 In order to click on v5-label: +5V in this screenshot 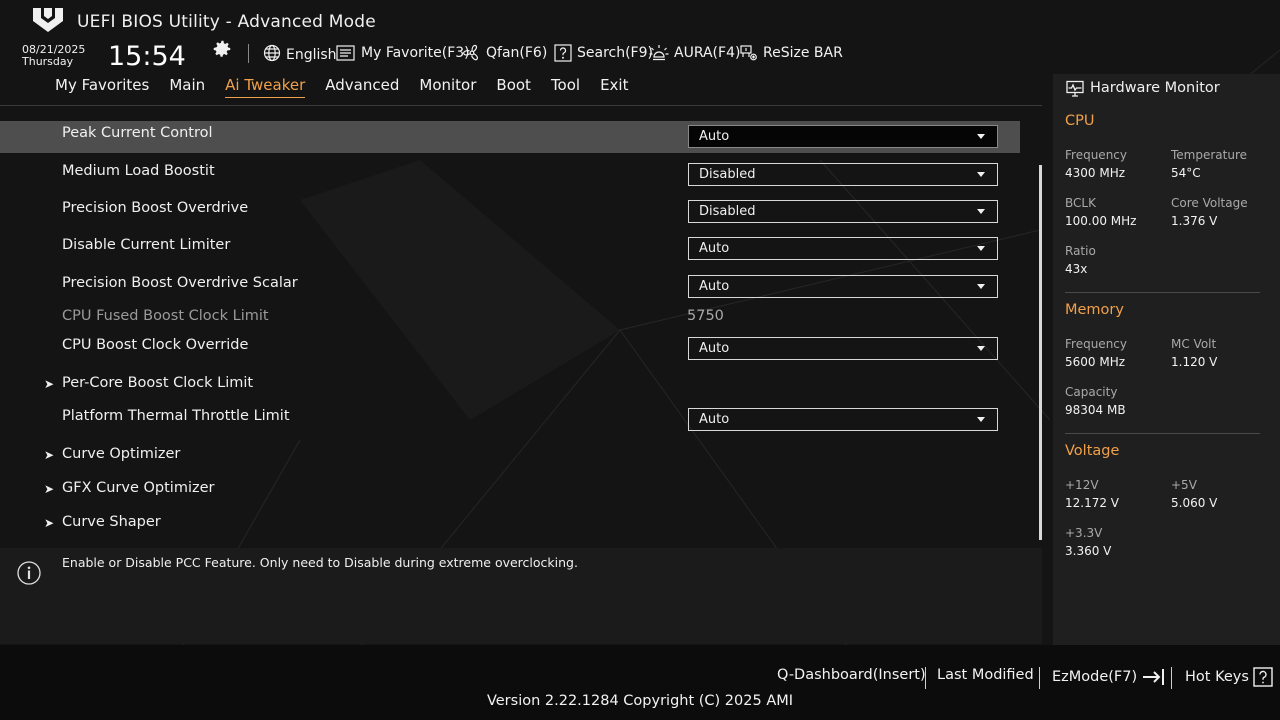, I will do `click(1184, 485)`.